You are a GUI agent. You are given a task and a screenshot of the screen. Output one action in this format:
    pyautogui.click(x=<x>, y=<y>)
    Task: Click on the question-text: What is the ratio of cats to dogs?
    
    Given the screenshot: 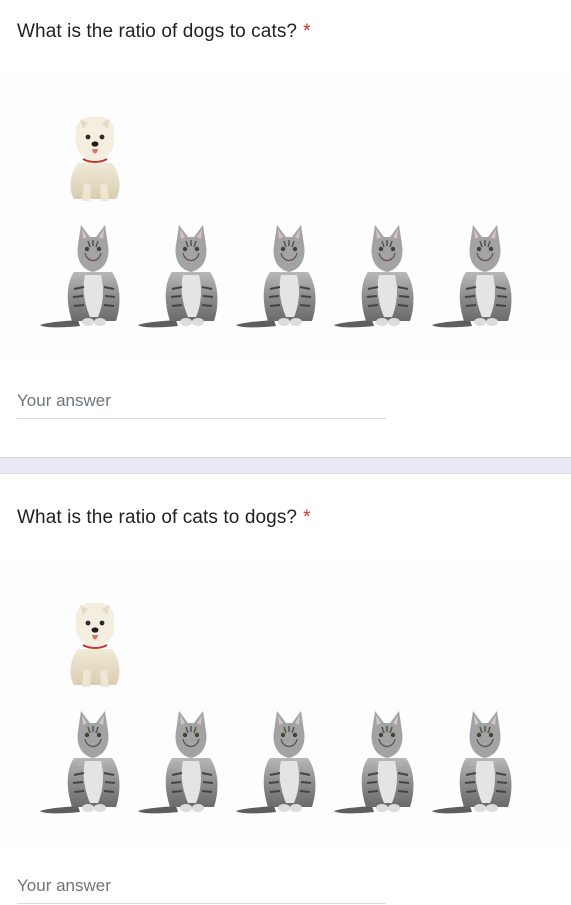 What is the action you would take?
    pyautogui.click(x=157, y=517)
    